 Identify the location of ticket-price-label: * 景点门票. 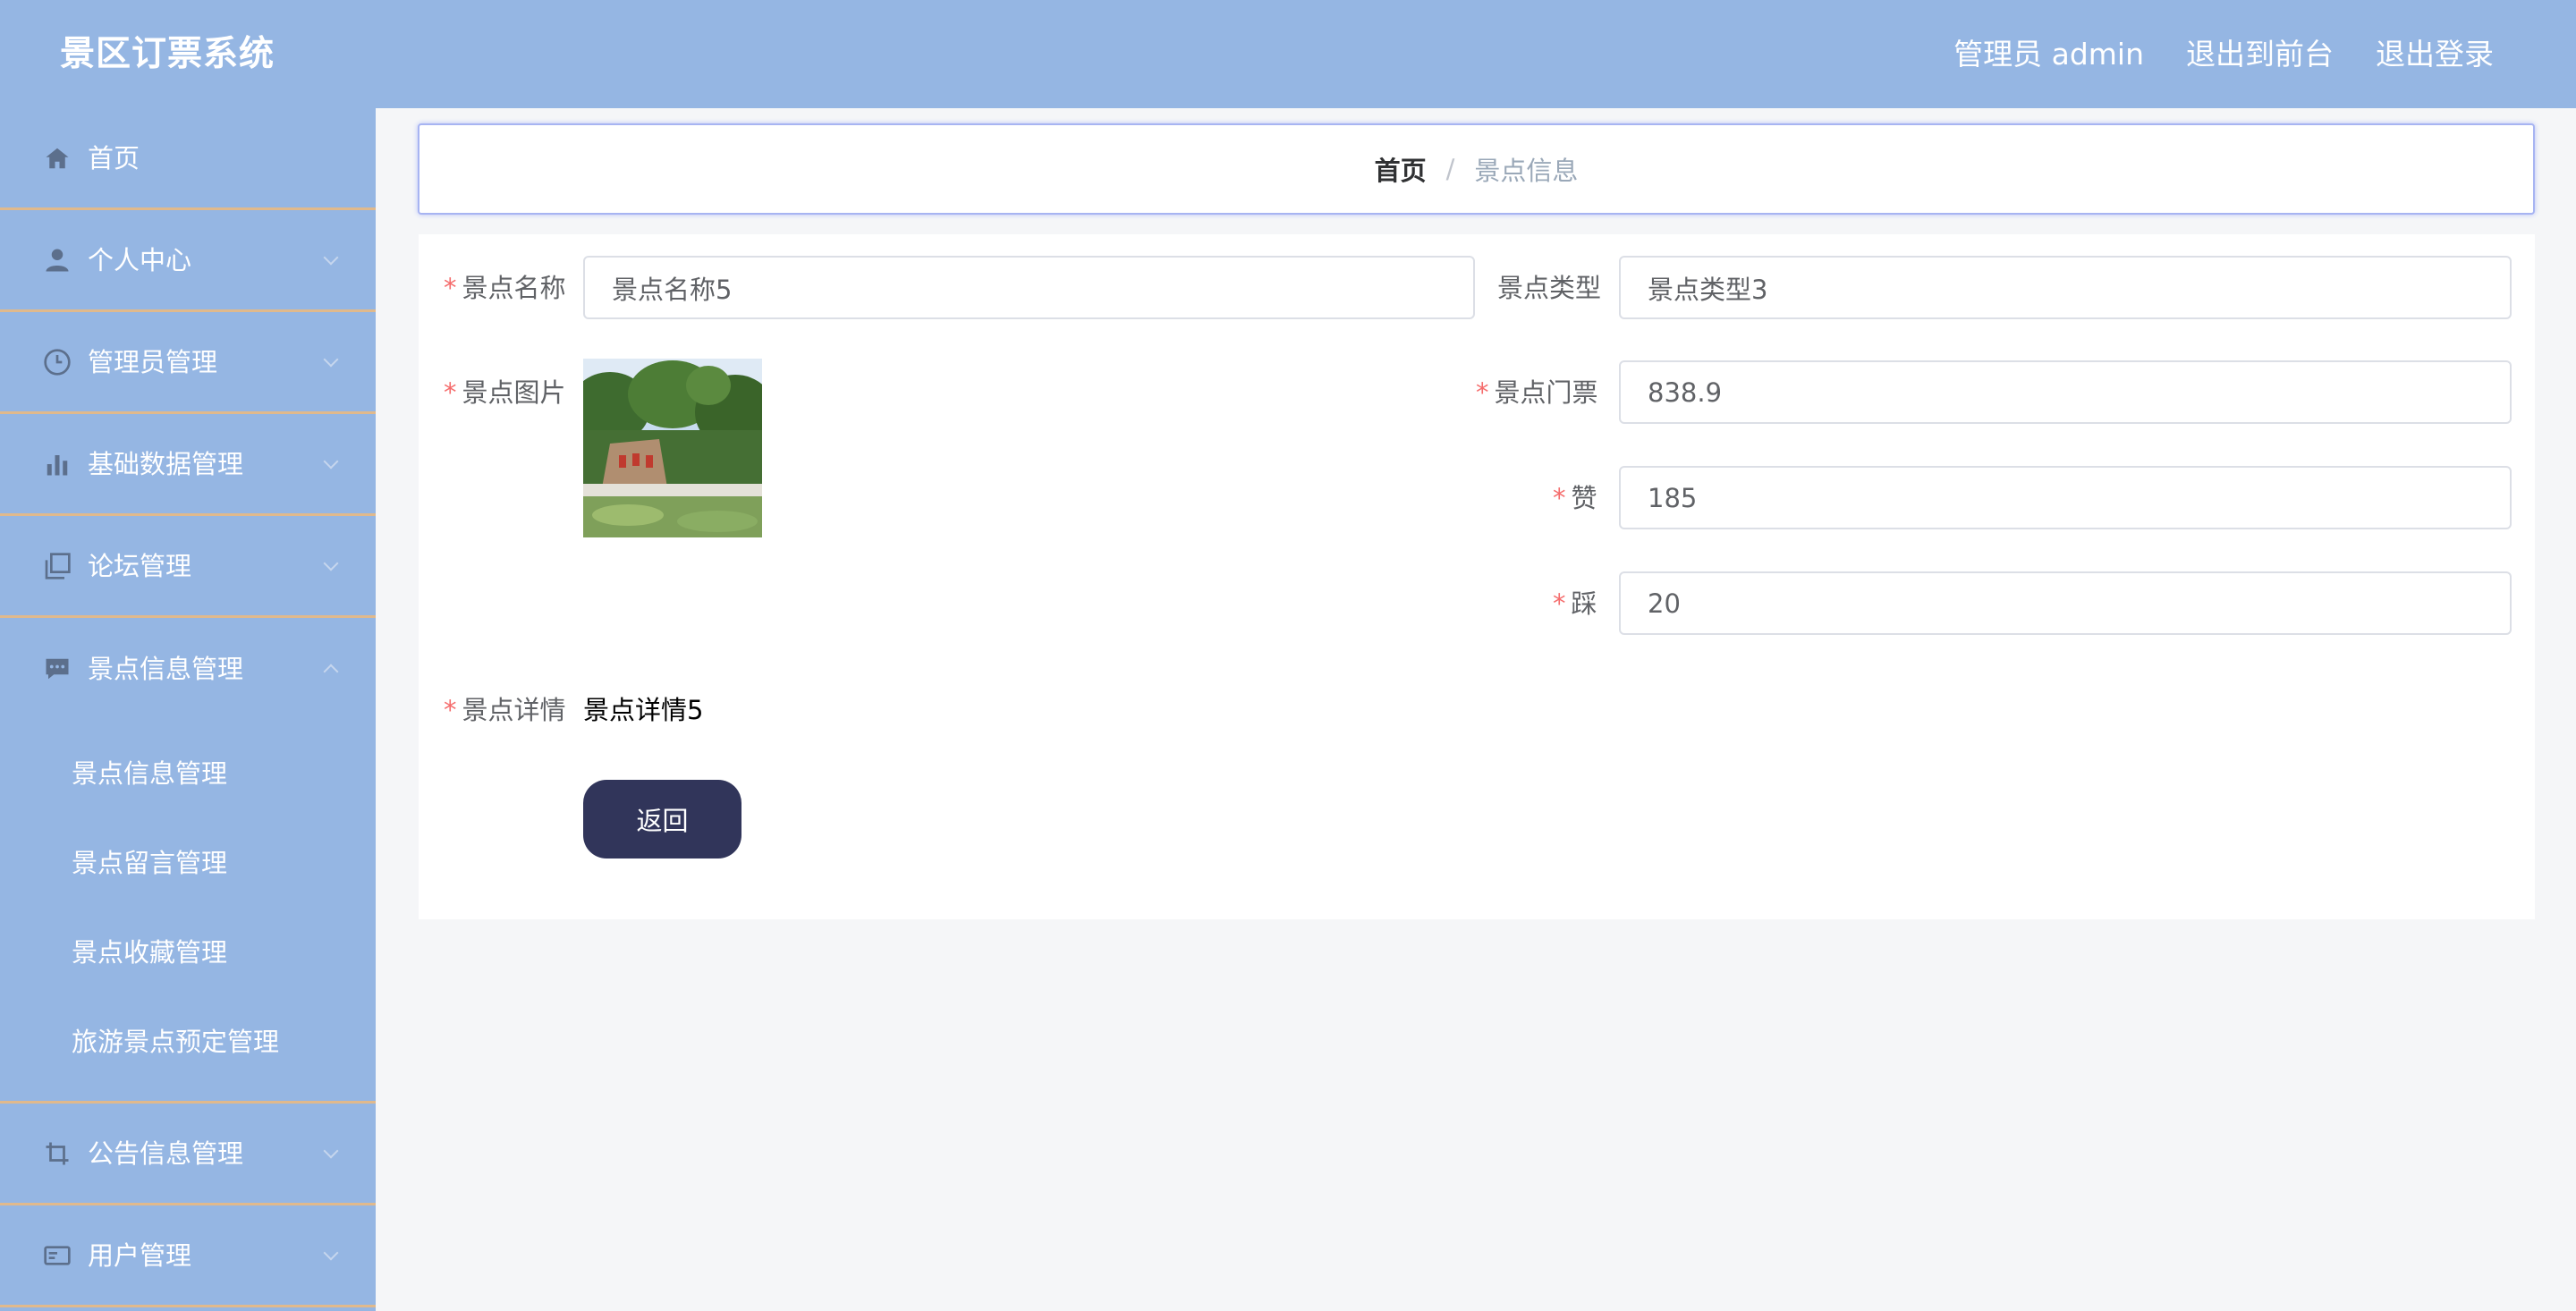
(1537, 392).